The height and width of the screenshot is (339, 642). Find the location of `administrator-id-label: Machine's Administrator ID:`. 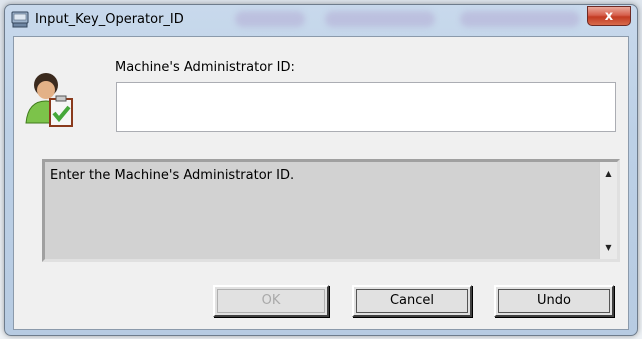

administrator-id-label: Machine's Administrator ID: is located at coordinates (205, 67).